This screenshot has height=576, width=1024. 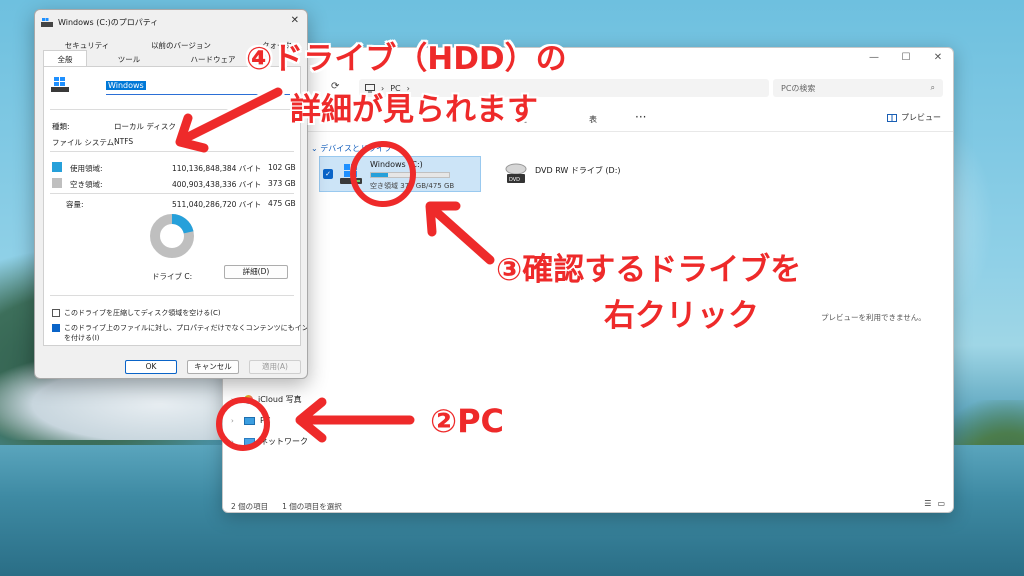 What do you see at coordinates (295, 20) in the screenshot?
I see `dialog-close-button: ✕` at bounding box center [295, 20].